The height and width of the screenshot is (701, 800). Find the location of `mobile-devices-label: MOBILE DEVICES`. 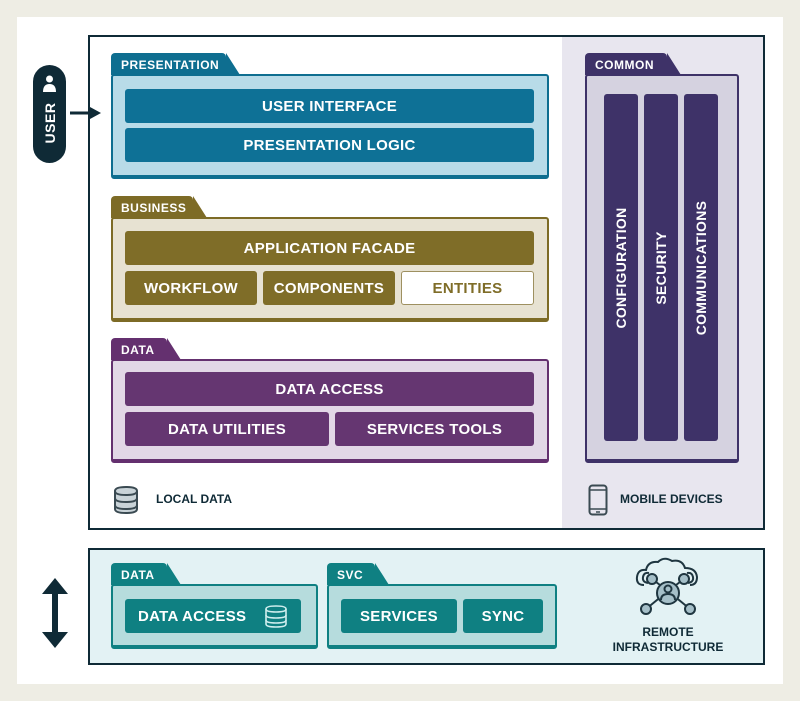

mobile-devices-label: MOBILE DEVICES is located at coordinates (671, 499).